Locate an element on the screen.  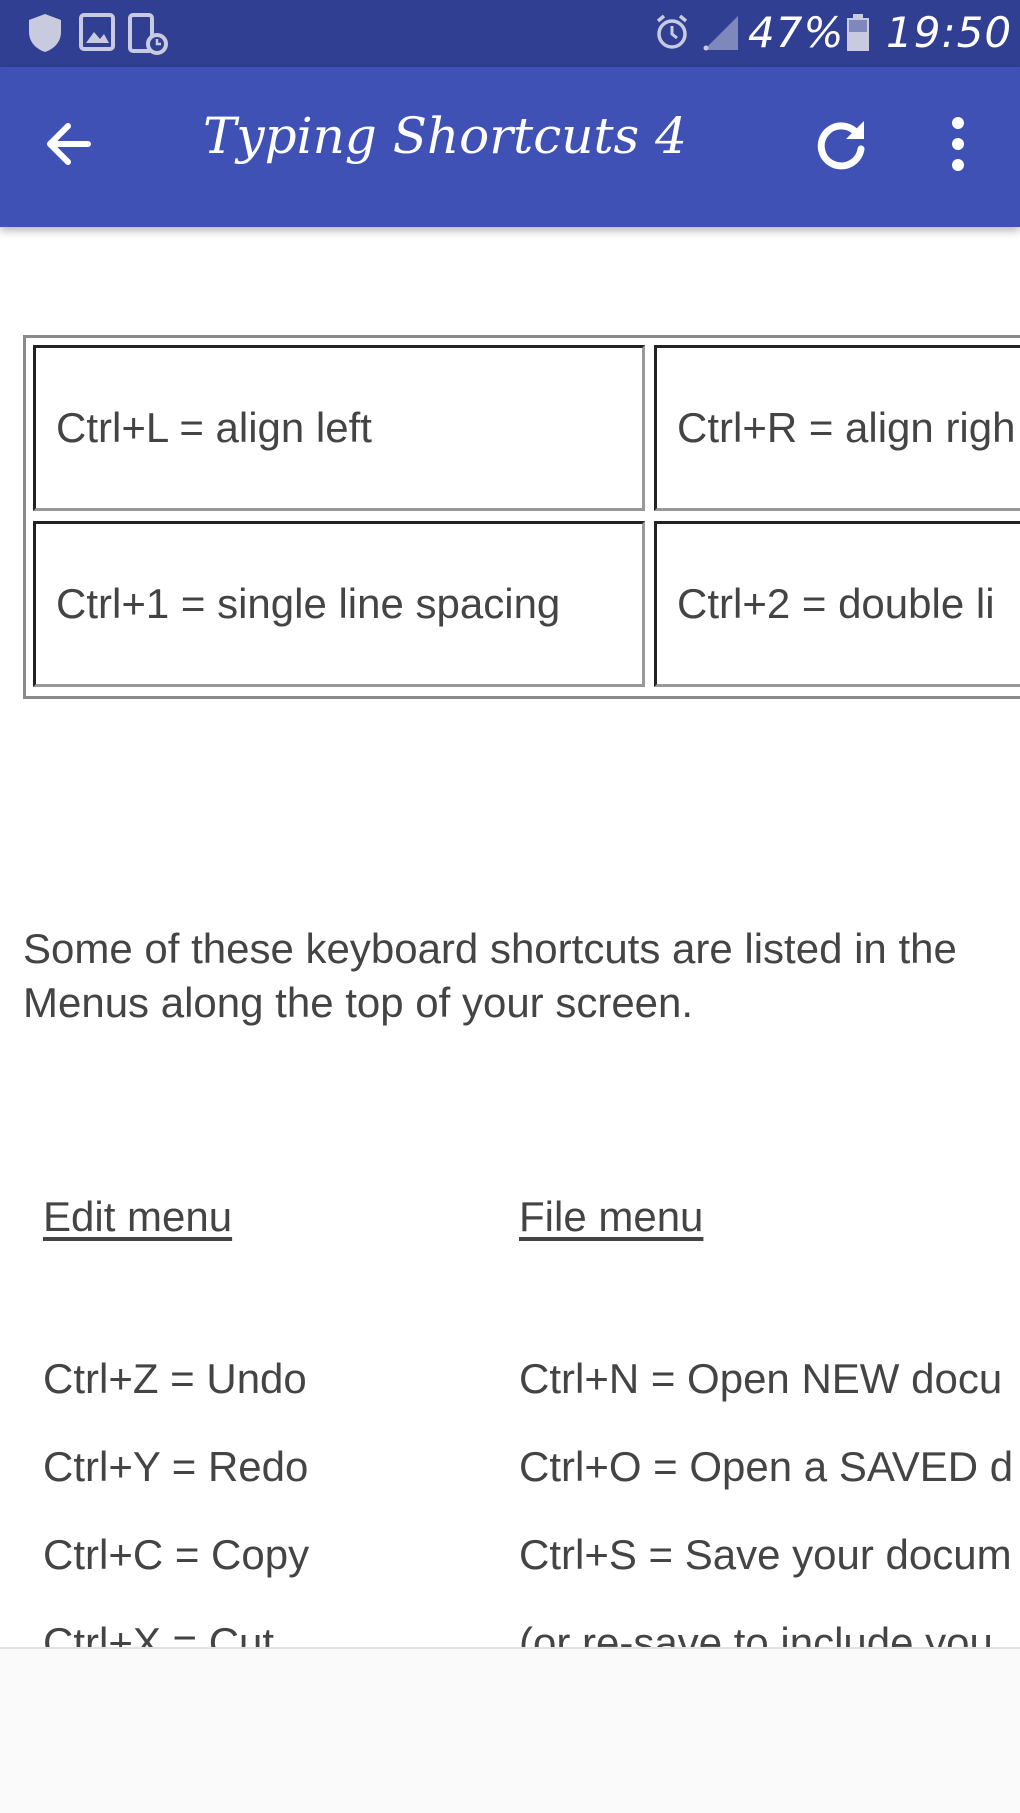
image-icon is located at coordinates (97, 32).